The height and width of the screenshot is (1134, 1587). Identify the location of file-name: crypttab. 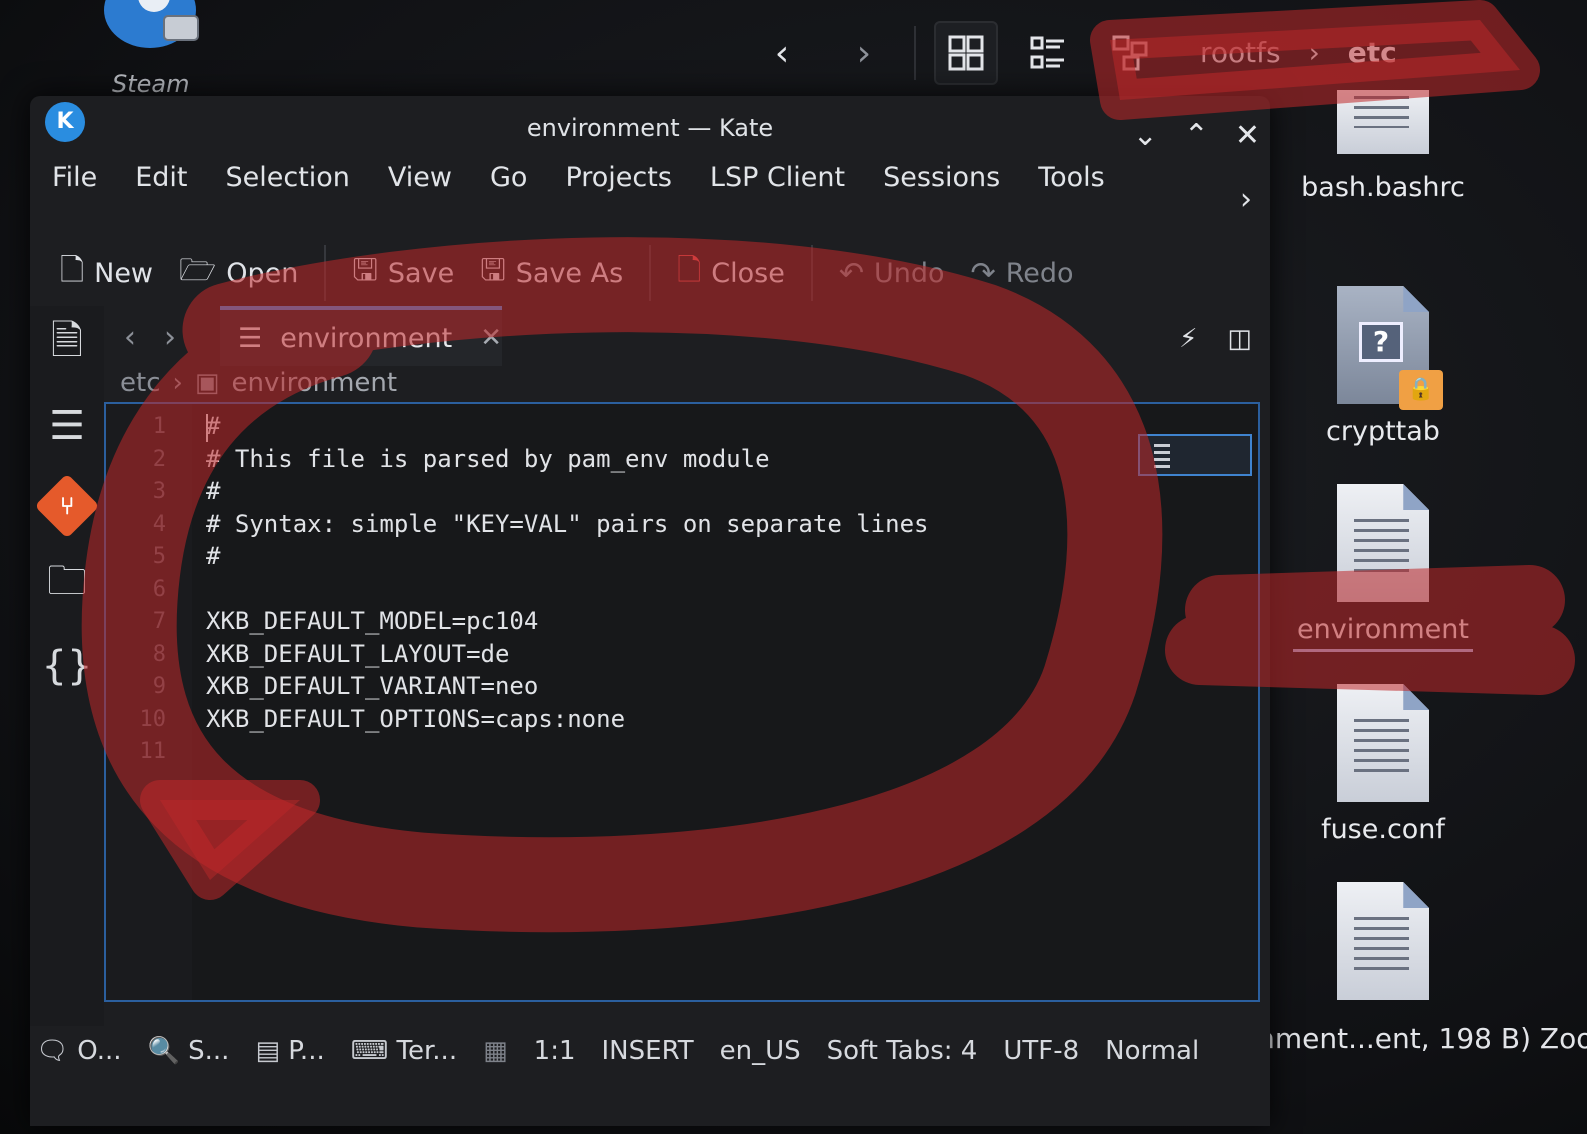
(1383, 431).